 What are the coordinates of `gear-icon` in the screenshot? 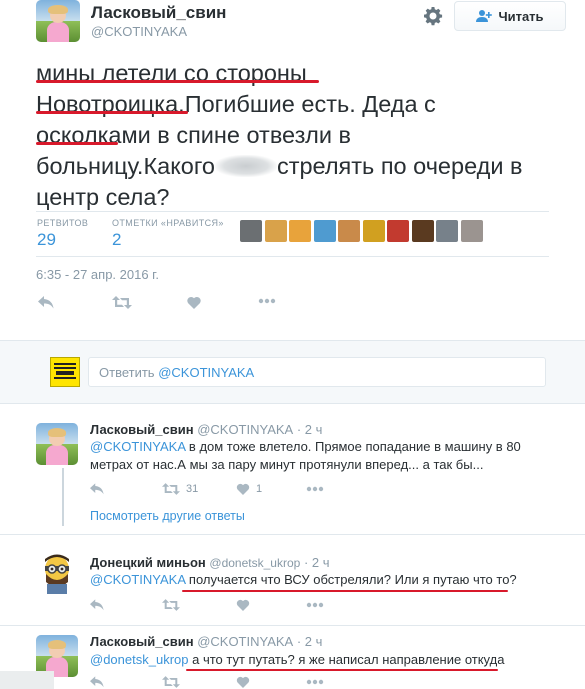 It's located at (433, 16).